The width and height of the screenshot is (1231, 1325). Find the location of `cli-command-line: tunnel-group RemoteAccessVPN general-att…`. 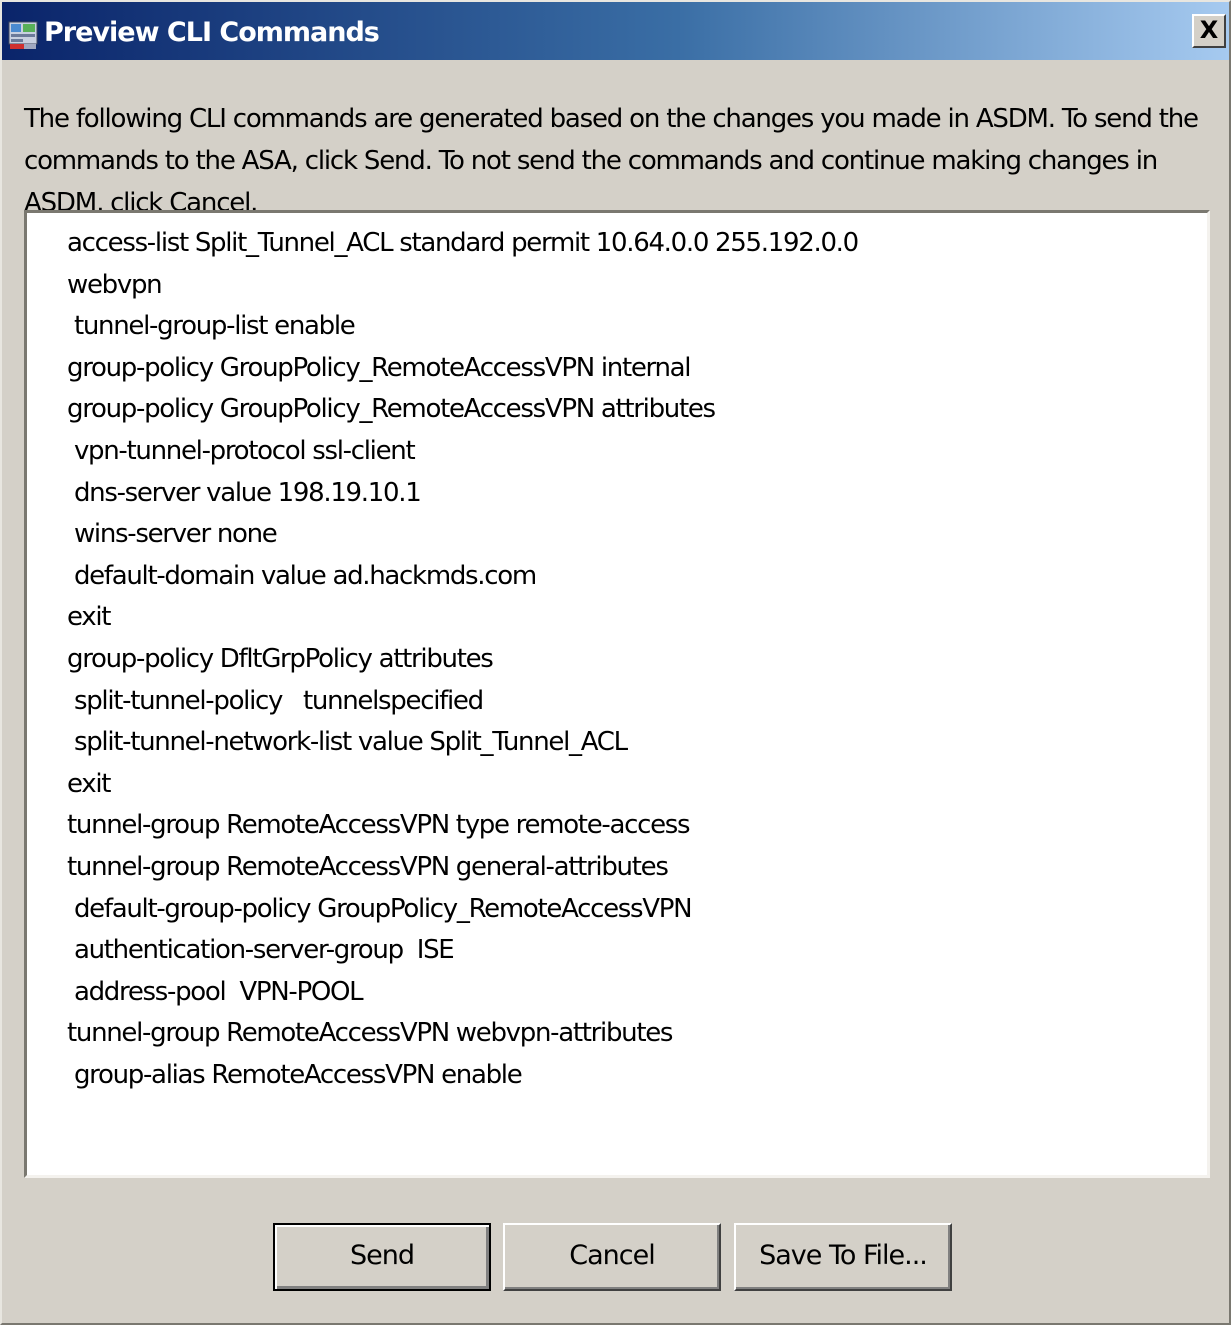

cli-command-line: tunnel-group RemoteAccessVPN general-att… is located at coordinates (368, 866).